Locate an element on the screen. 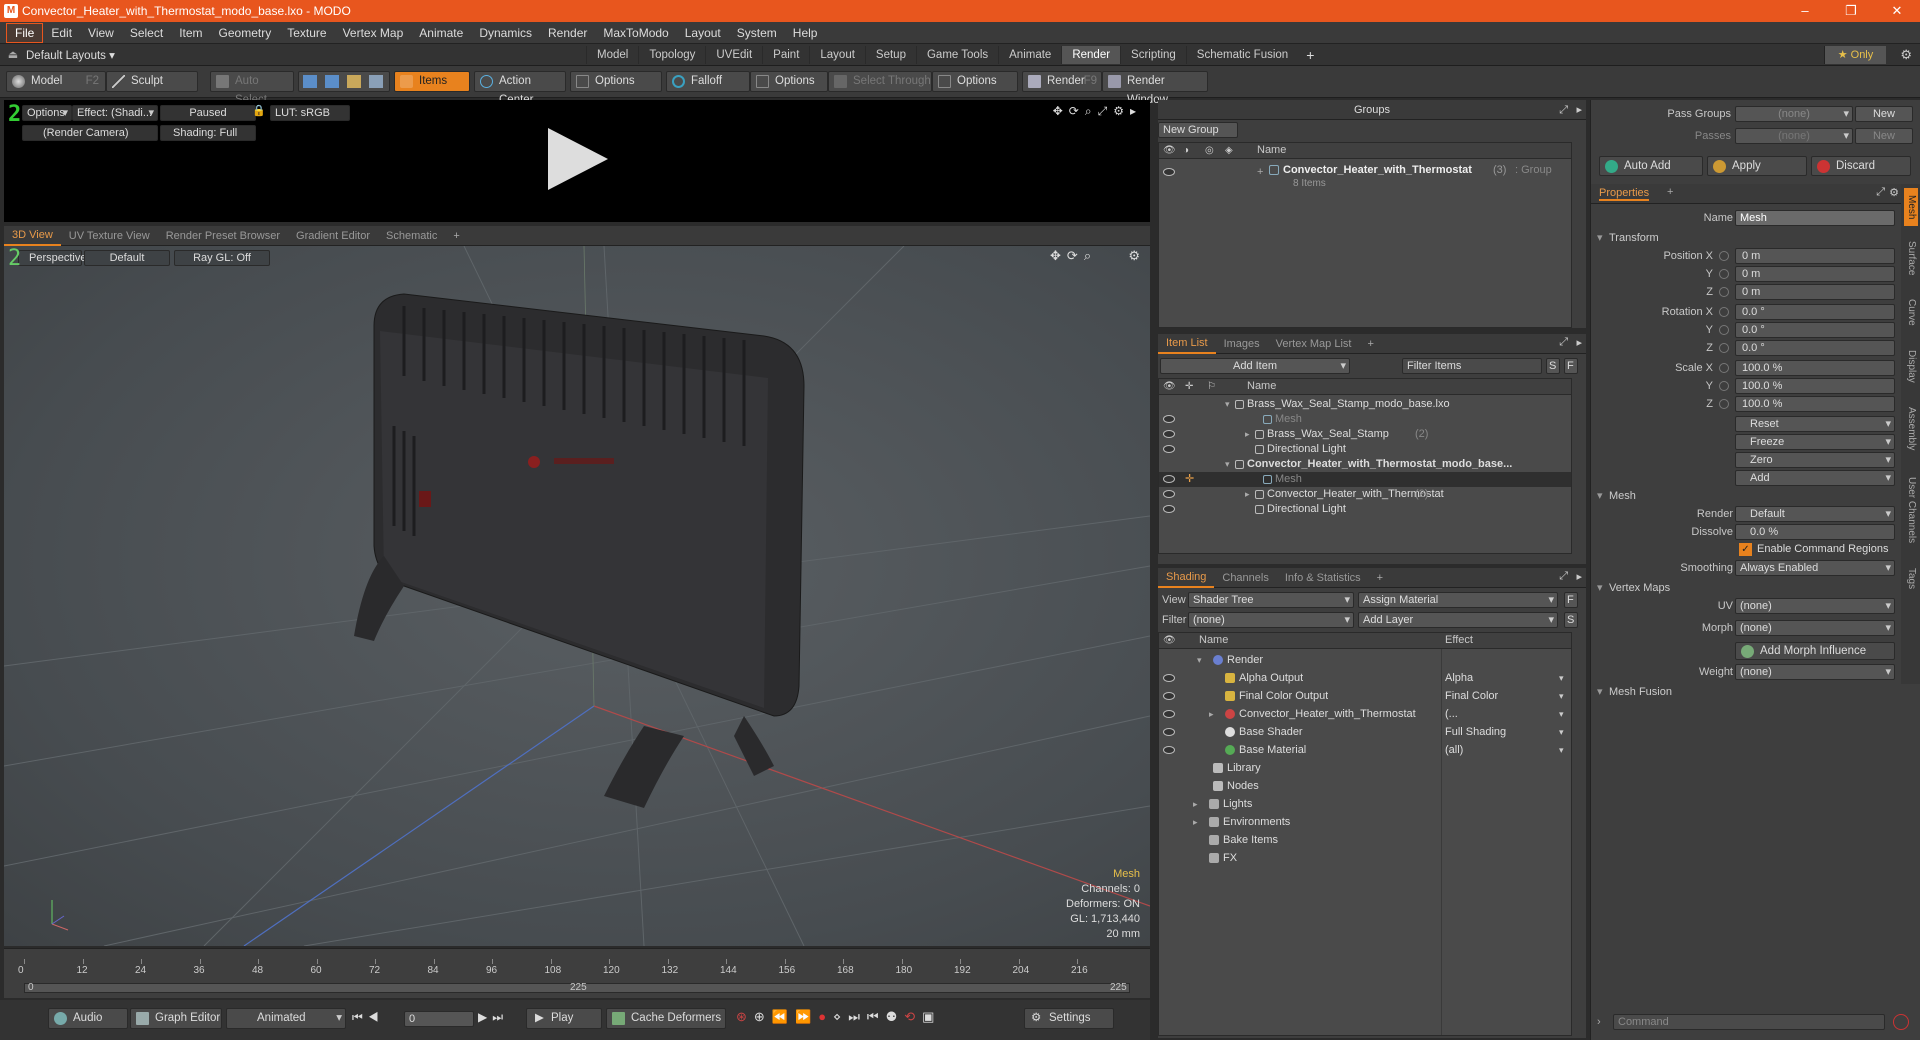  shader-effect: Final Color is located at coordinates (1471, 696).